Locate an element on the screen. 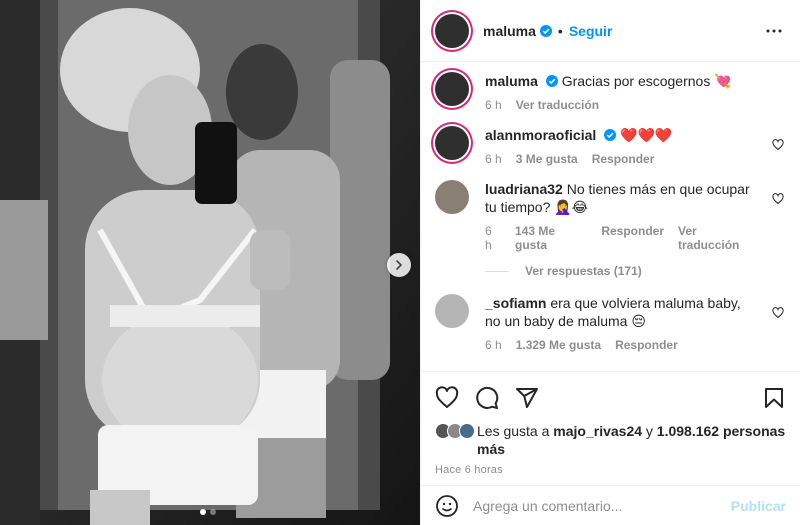 The image size is (800, 525). comment-icon is located at coordinates (487, 398).